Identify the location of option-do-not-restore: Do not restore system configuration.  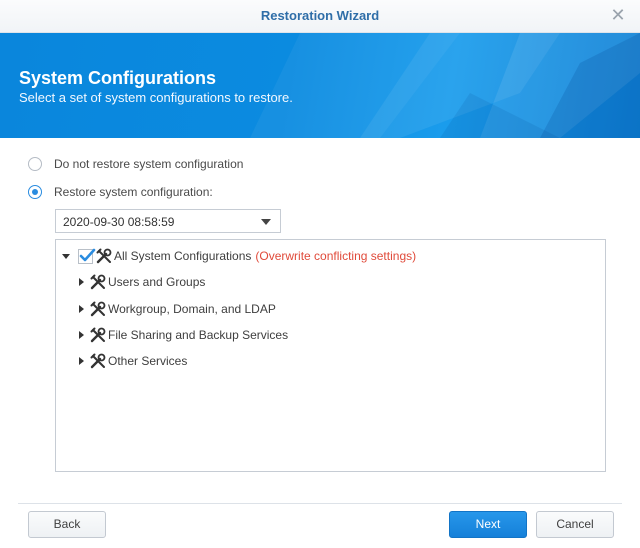
(135, 164).